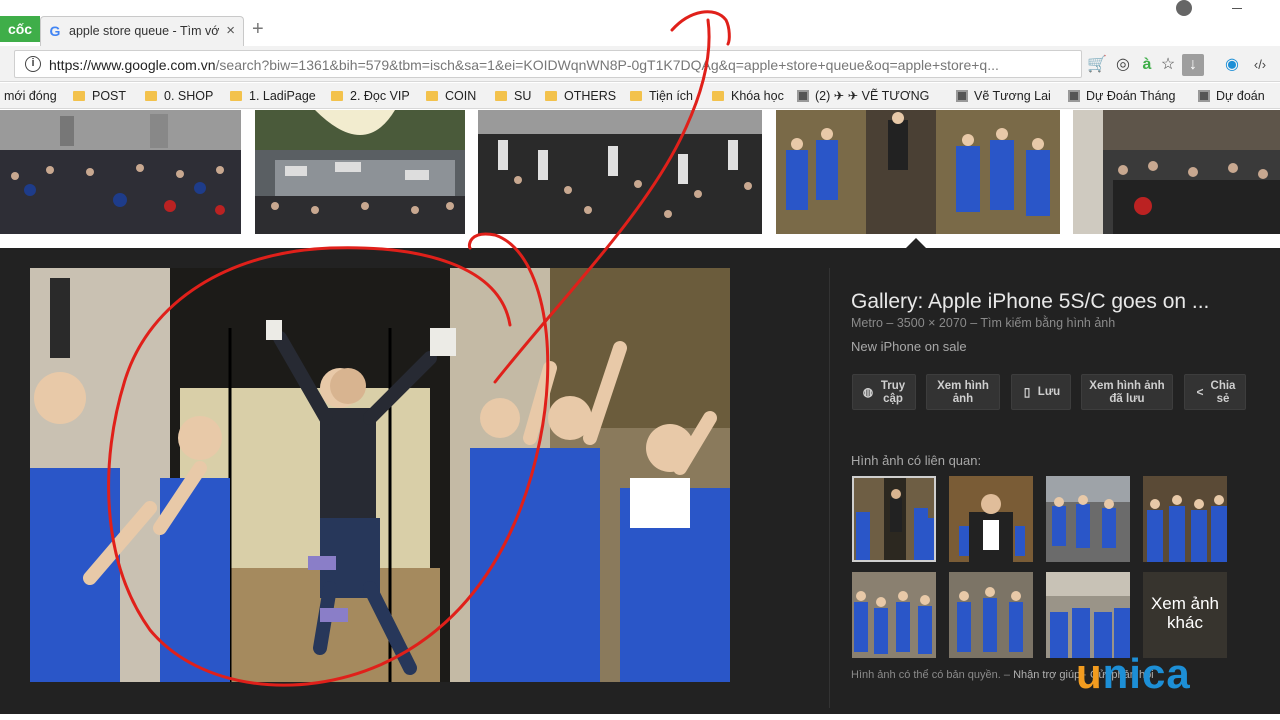  I want to click on bookmark-folder: COIN, so click(451, 96).